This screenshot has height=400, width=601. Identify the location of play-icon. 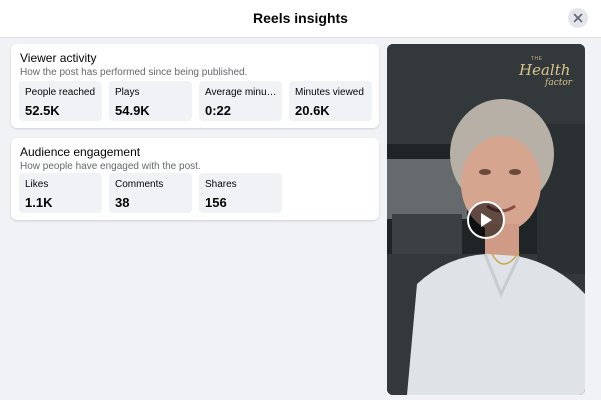
(486, 220).